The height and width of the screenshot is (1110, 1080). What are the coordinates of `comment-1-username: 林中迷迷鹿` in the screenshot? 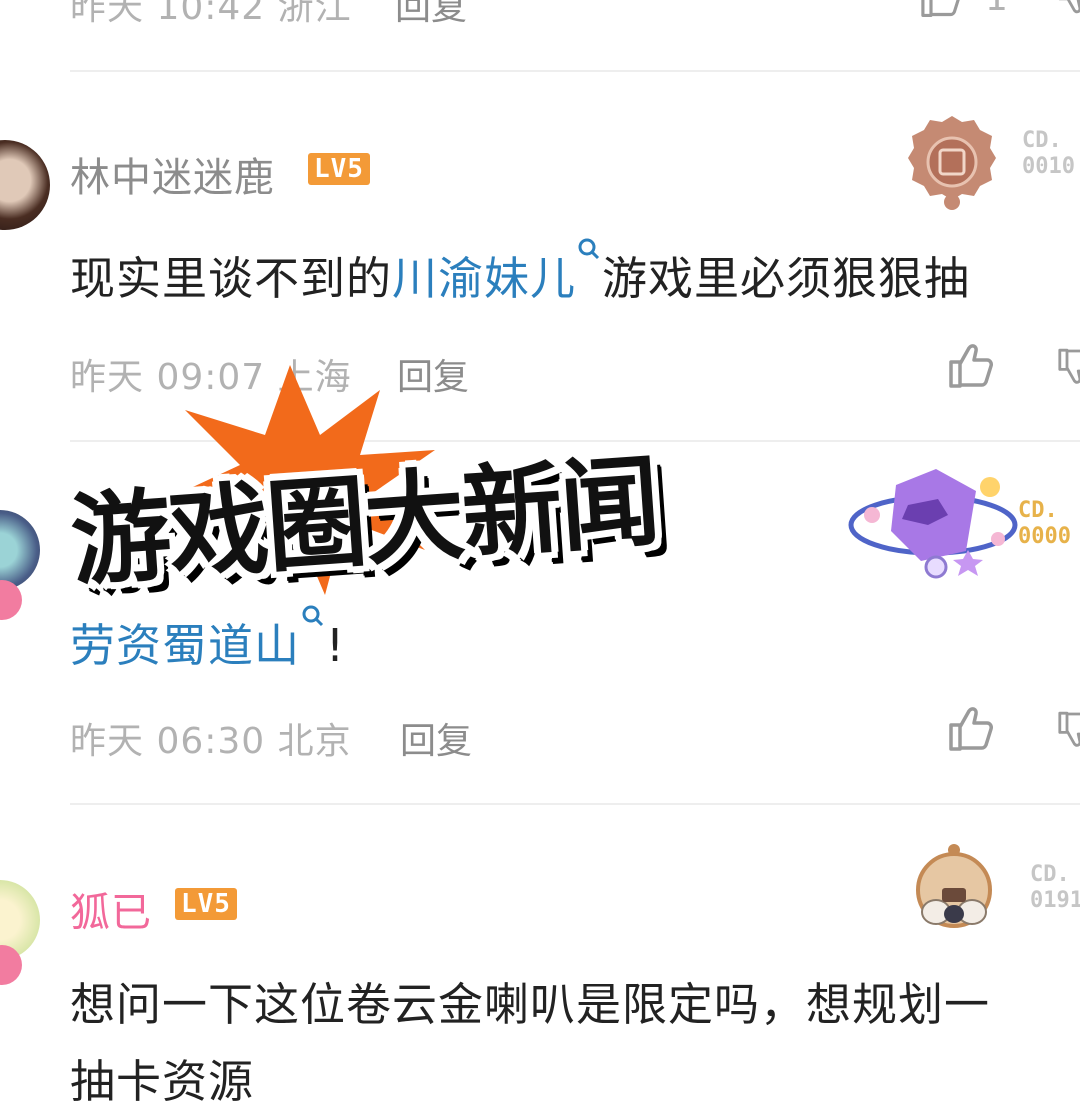 It's located at (172, 174).